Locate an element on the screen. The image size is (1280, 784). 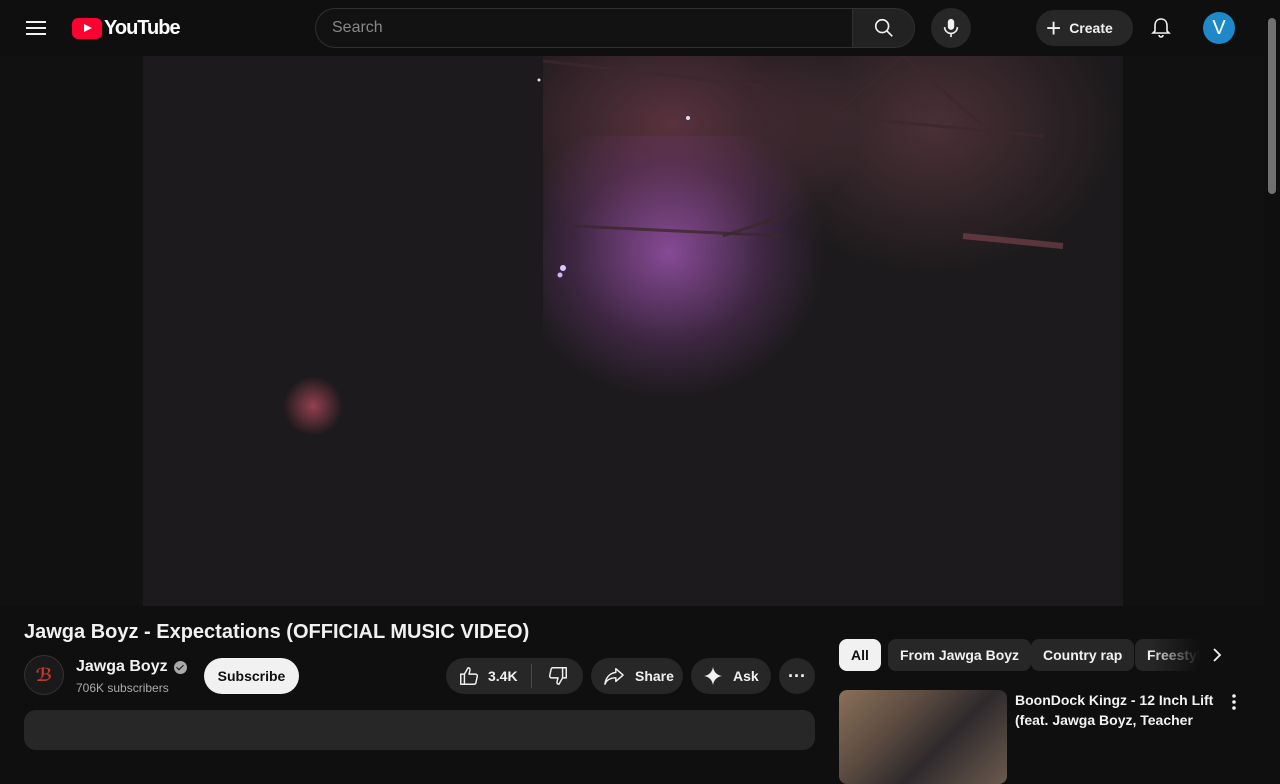
chevron-right-icon is located at coordinates (1217, 655).